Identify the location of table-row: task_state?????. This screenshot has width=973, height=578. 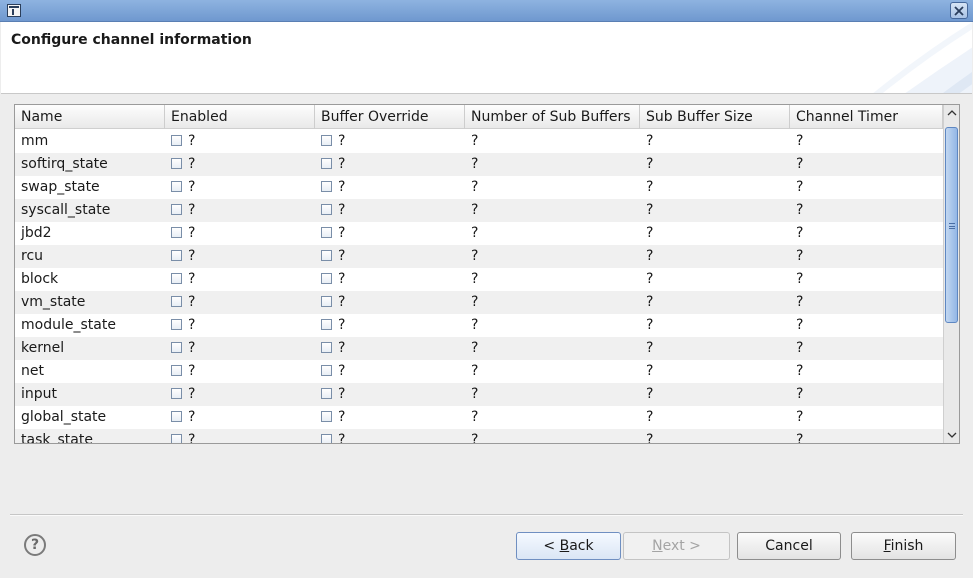
(479, 436).